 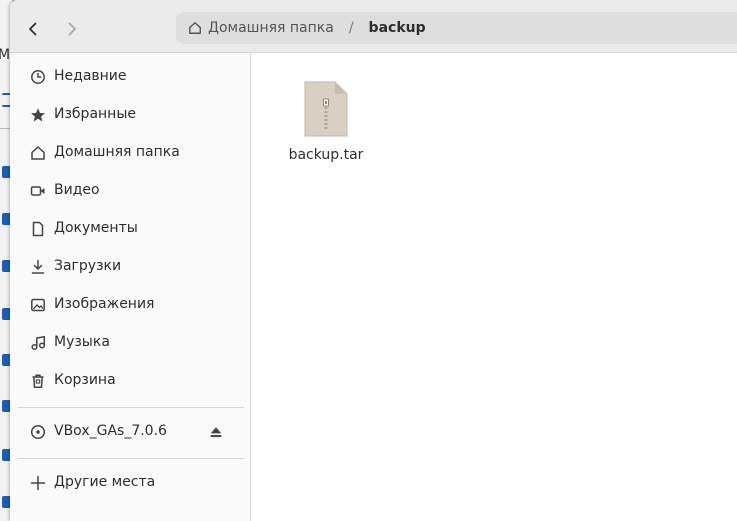 I want to click on sidebar-item-downloads: Загрузки, so click(x=130, y=267).